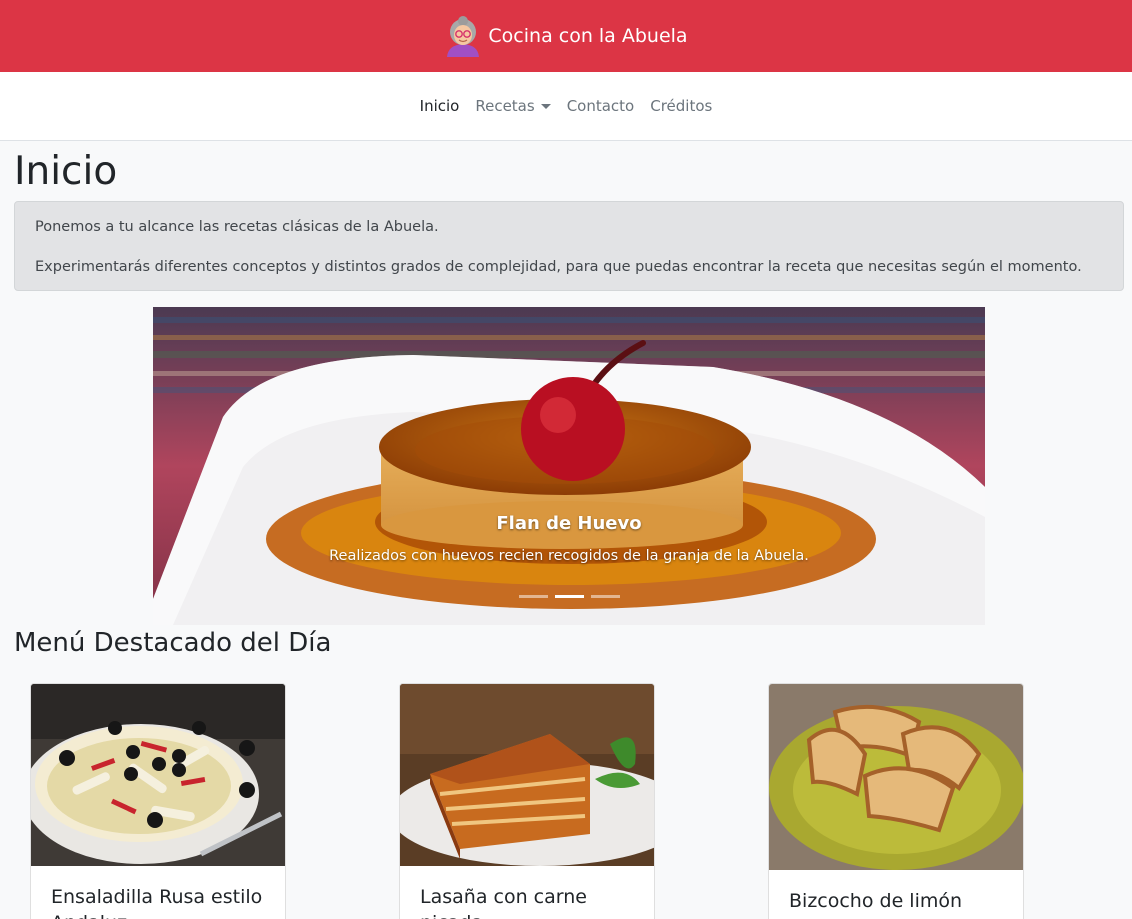 The height and width of the screenshot is (919, 1132). I want to click on carousel-indicators, so click(569, 596).